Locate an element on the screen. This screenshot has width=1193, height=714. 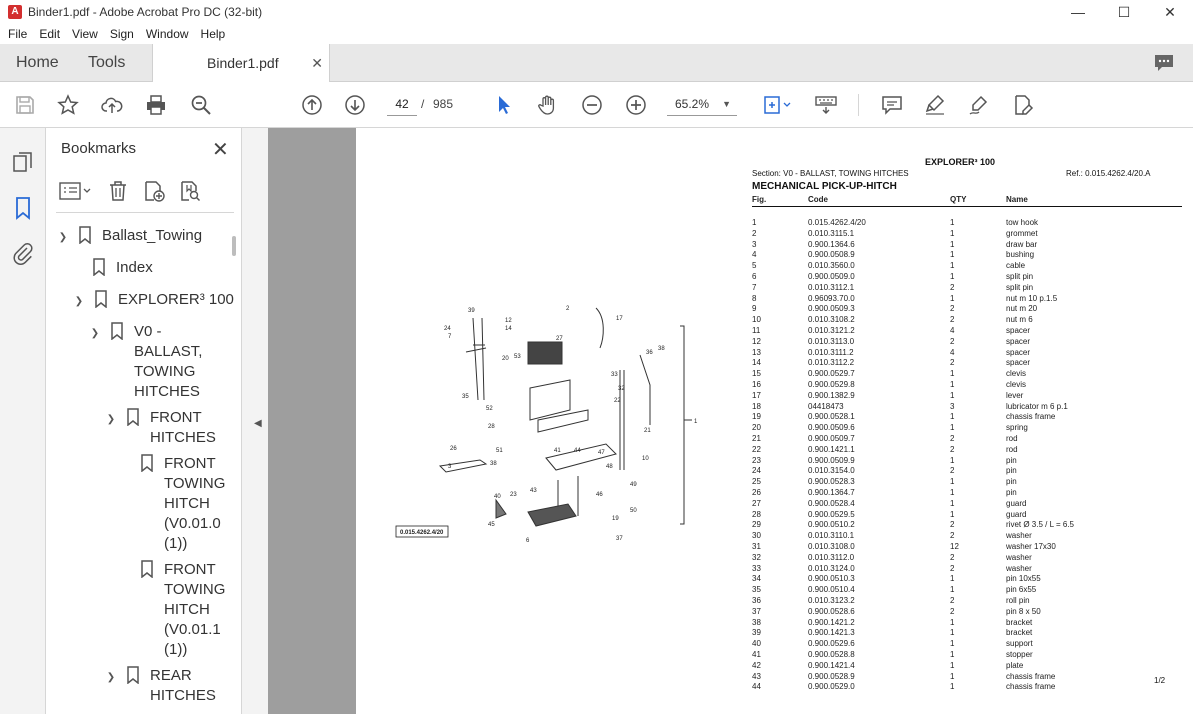
panel-splitter: ◀ is located at coordinates (255, 421).